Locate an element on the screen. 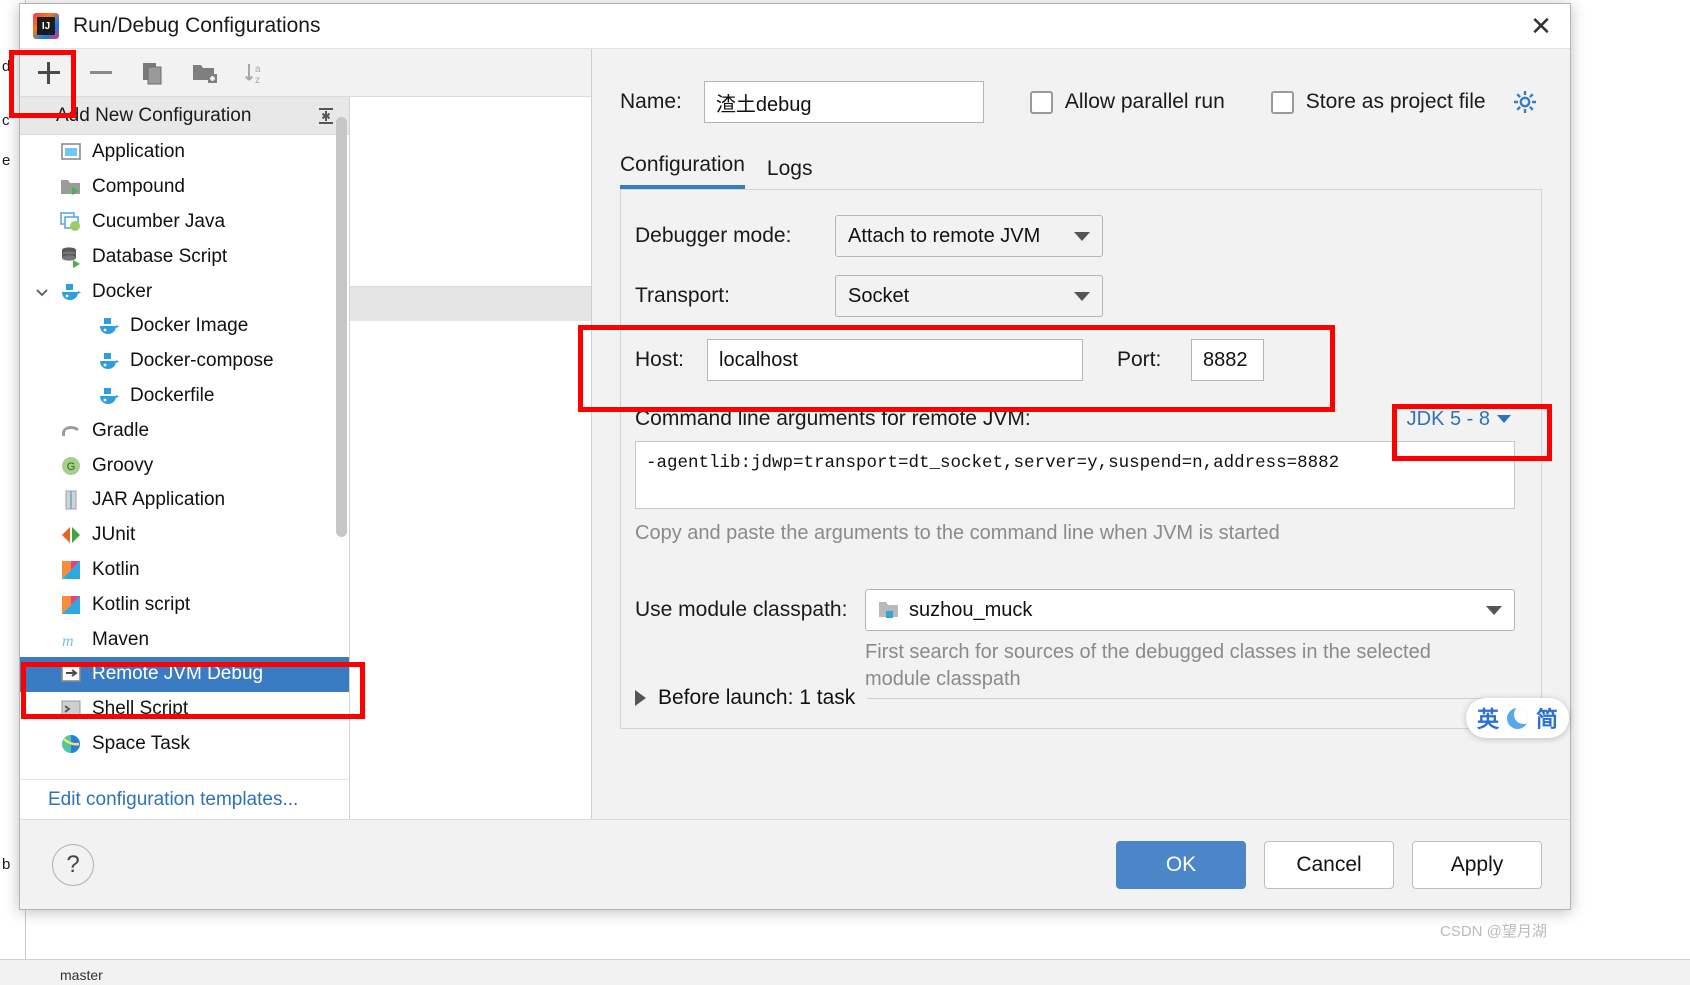 This screenshot has height=985, width=1690. store-as-project-file-checkbox: Store as project file is located at coordinates (1404, 102).